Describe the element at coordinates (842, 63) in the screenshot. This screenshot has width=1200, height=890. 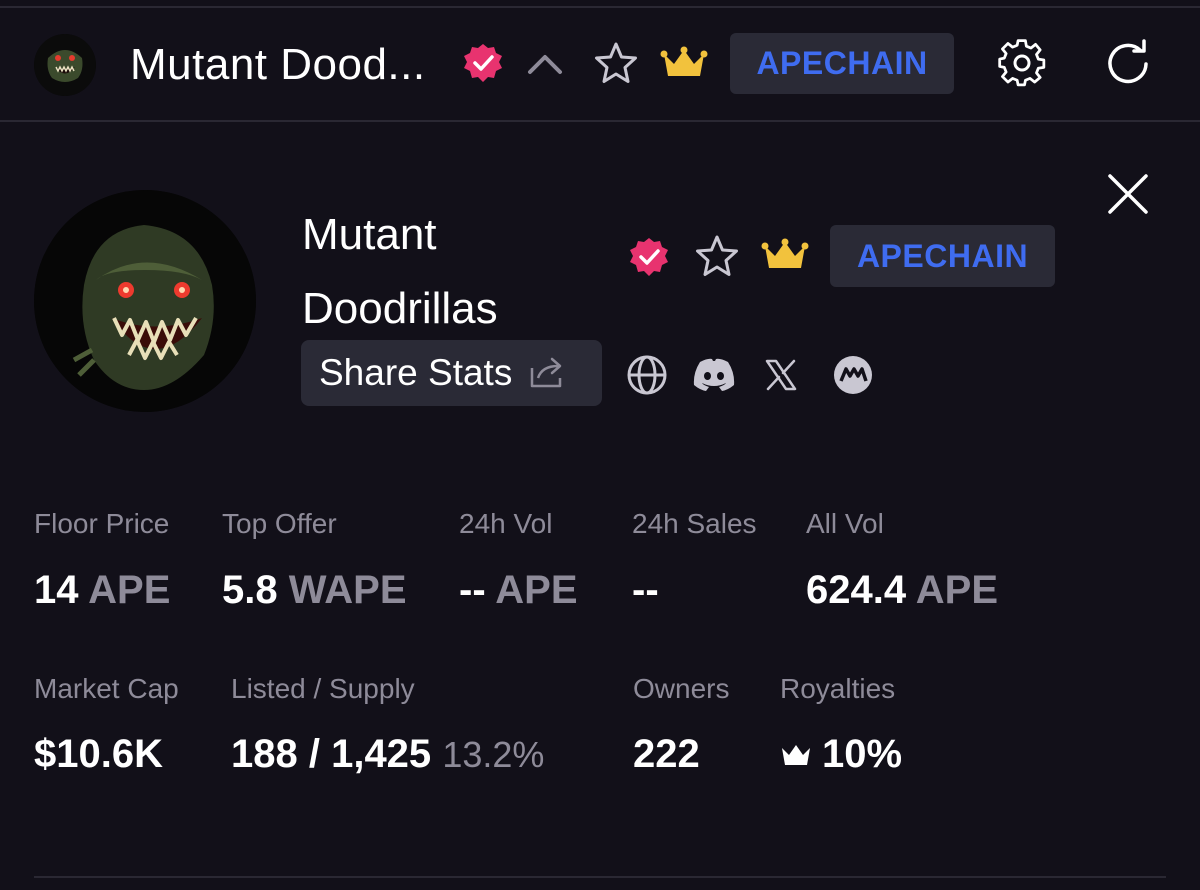
I see `header-chain-badge: APECHAIN` at that location.